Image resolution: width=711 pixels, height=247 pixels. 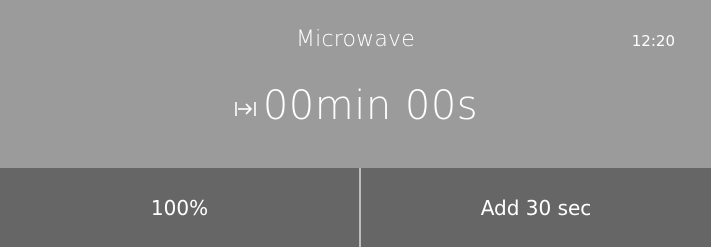 I want to click on power-level-label: 100%, so click(x=179, y=207).